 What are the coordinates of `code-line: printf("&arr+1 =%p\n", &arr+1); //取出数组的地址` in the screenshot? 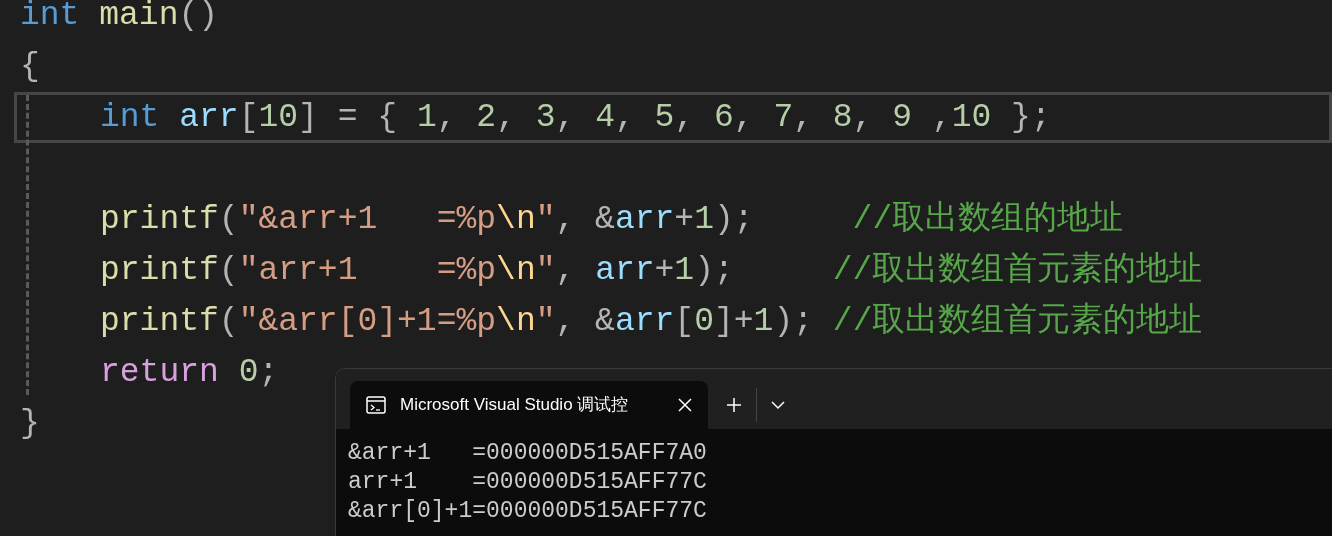 It's located at (612, 219).